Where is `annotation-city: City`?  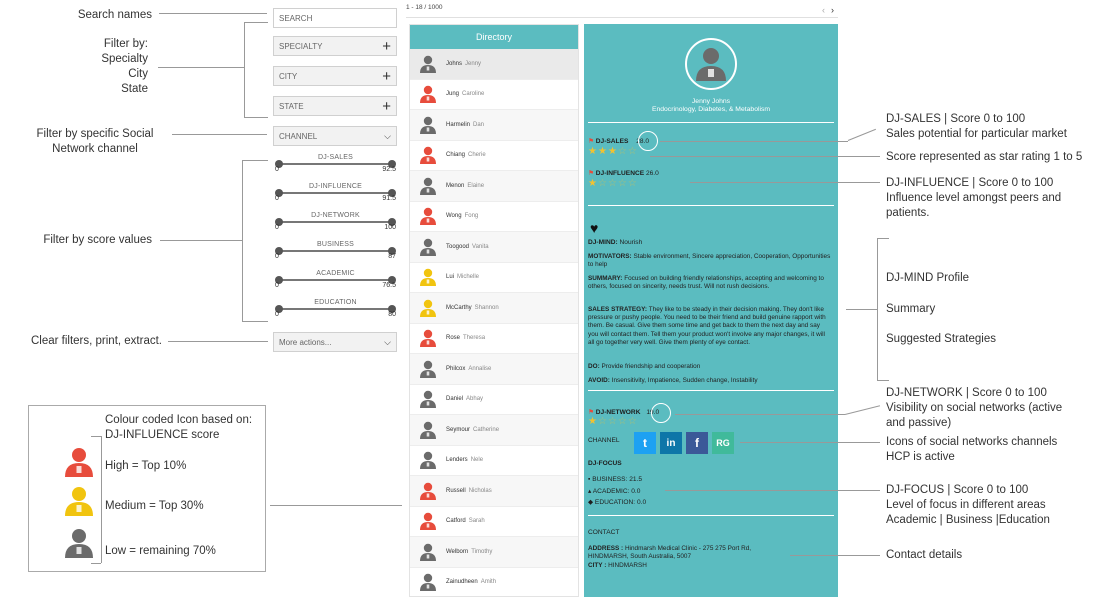 annotation-city: City is located at coordinates (138, 74).